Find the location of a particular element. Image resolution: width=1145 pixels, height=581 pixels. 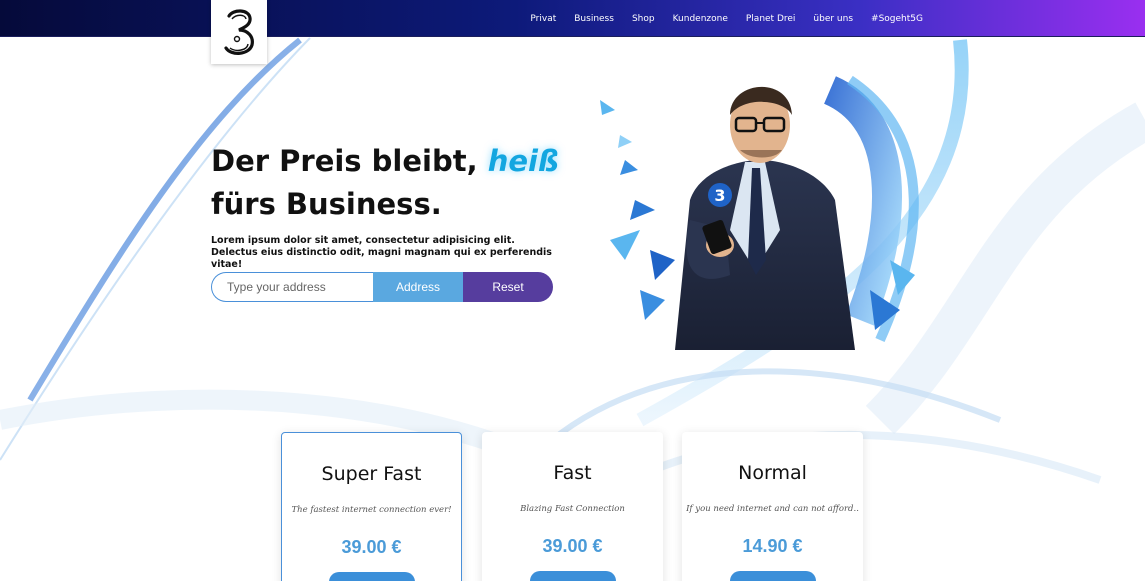

hero-title-part1: Der Preis bleibt, is located at coordinates (344, 161).